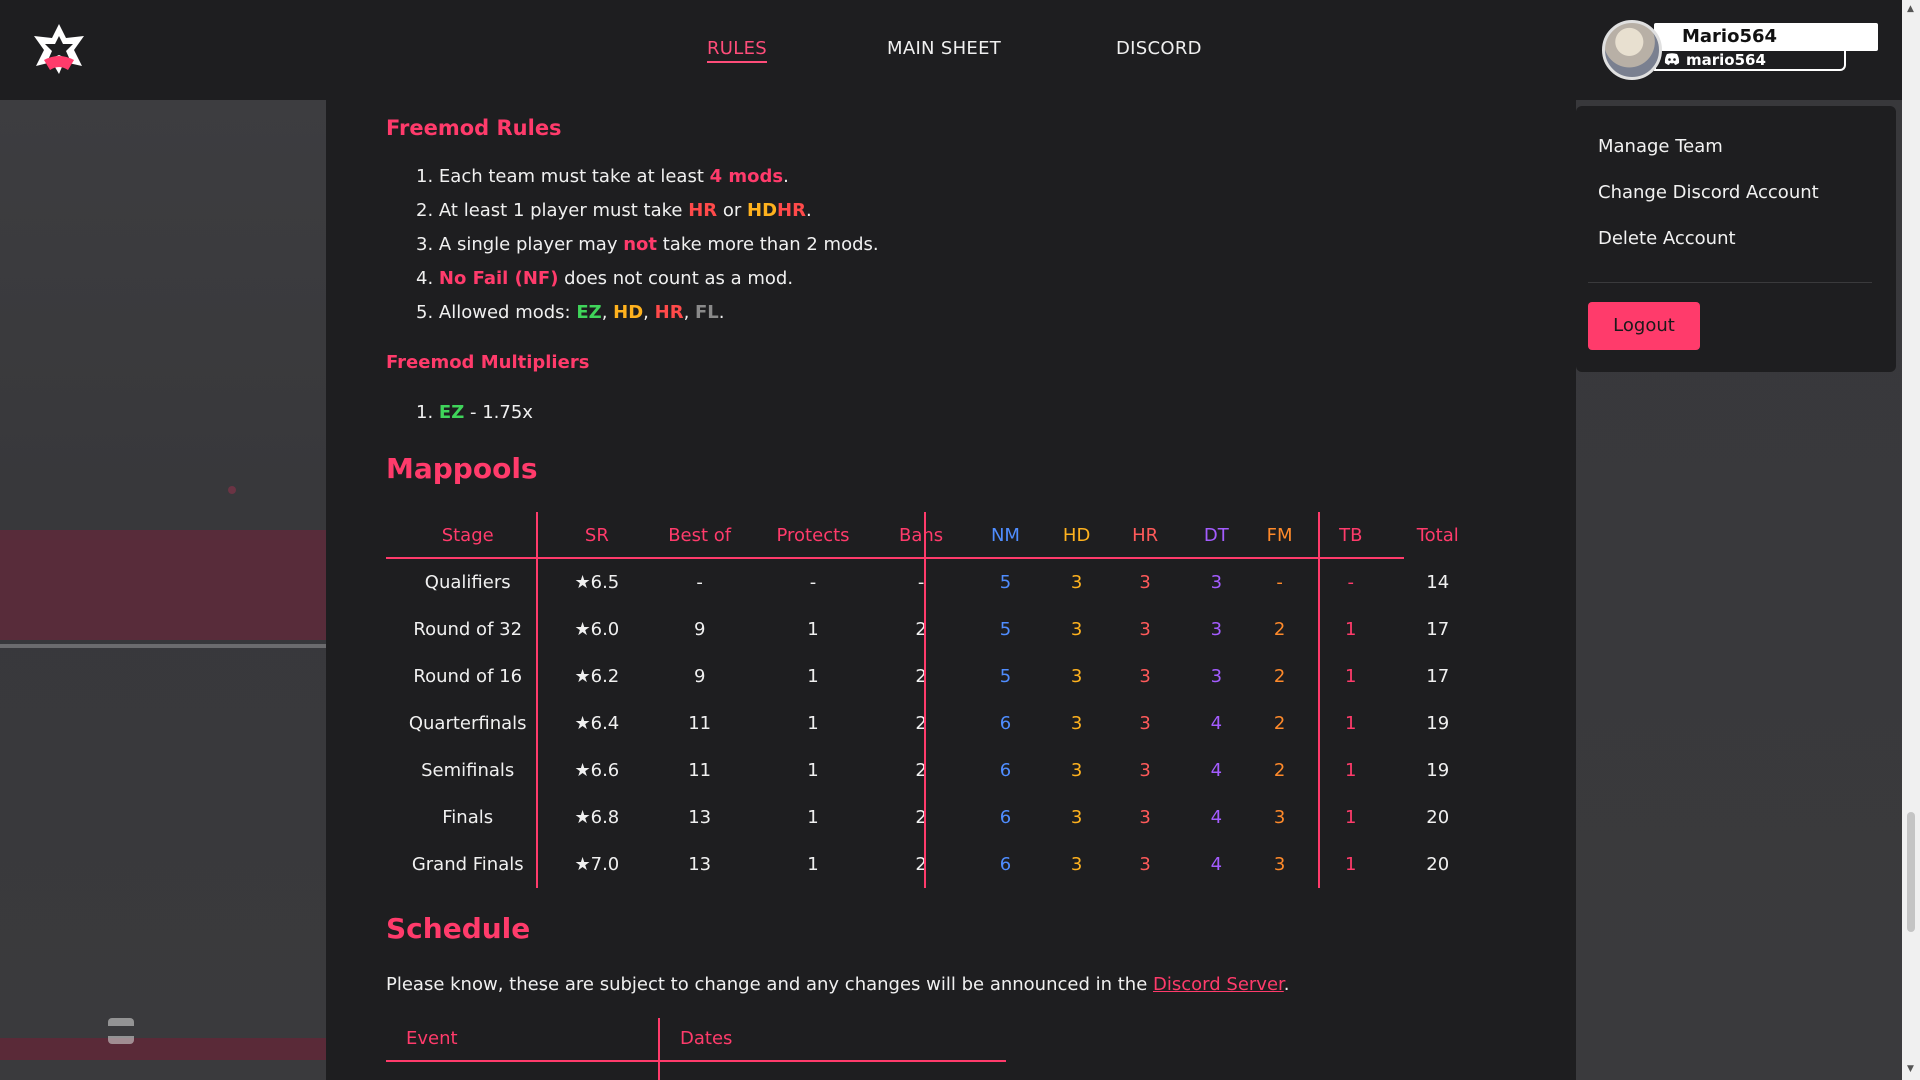 This screenshot has height=1080, width=1920. Describe the element at coordinates (944, 48) in the screenshot. I see `nav-main-sheet: MAIN SHEET` at that location.